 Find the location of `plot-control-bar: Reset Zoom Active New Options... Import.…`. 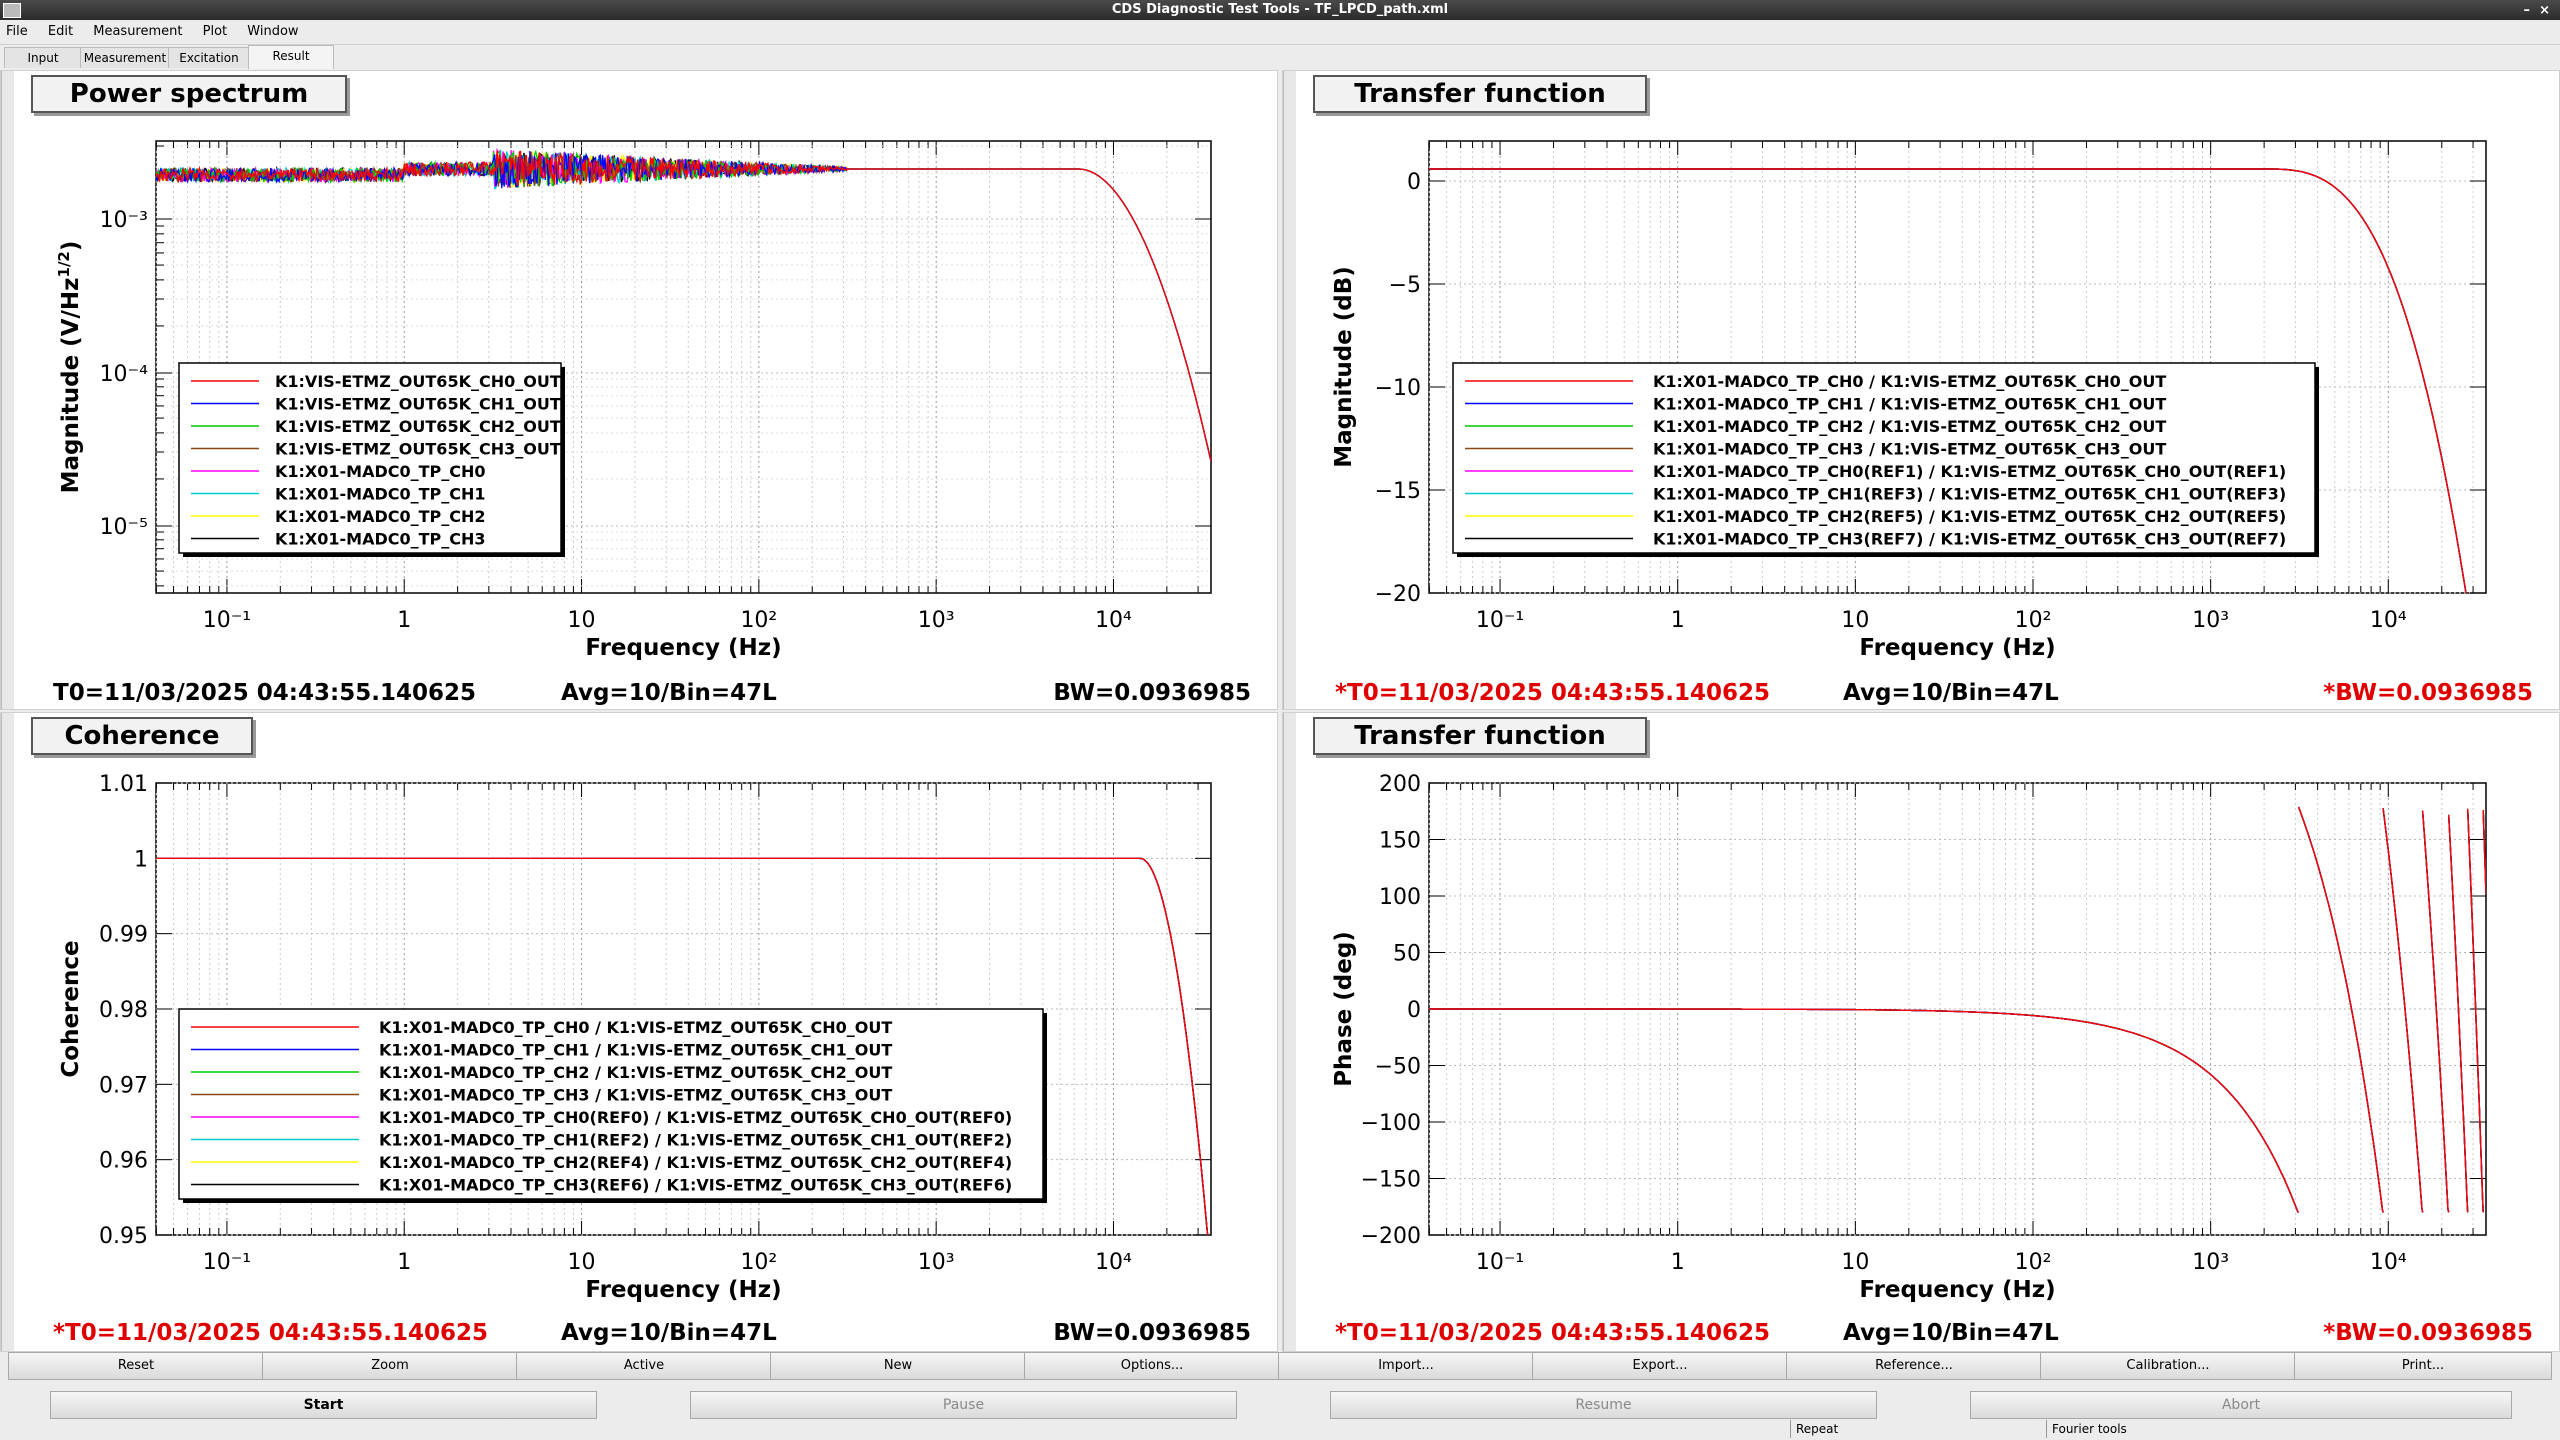

plot-control-bar: Reset Zoom Active New Options... Import.… is located at coordinates (1280, 1366).